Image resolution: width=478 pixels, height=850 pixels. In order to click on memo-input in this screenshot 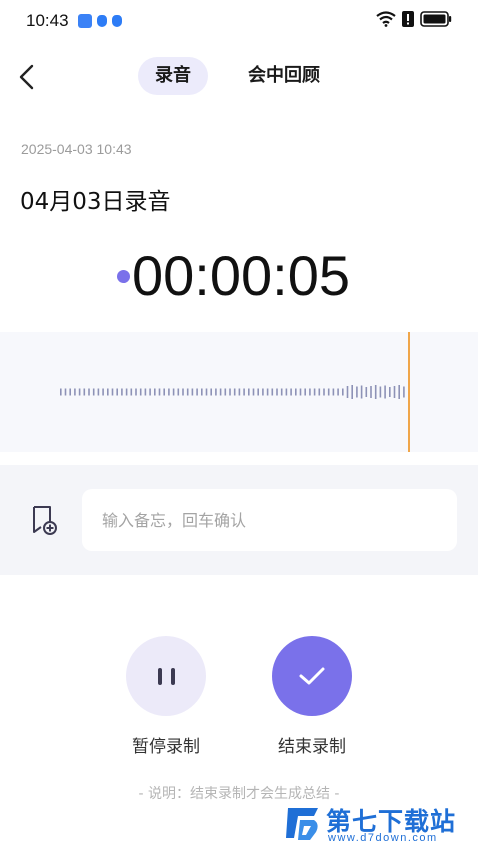, I will do `click(269, 520)`.